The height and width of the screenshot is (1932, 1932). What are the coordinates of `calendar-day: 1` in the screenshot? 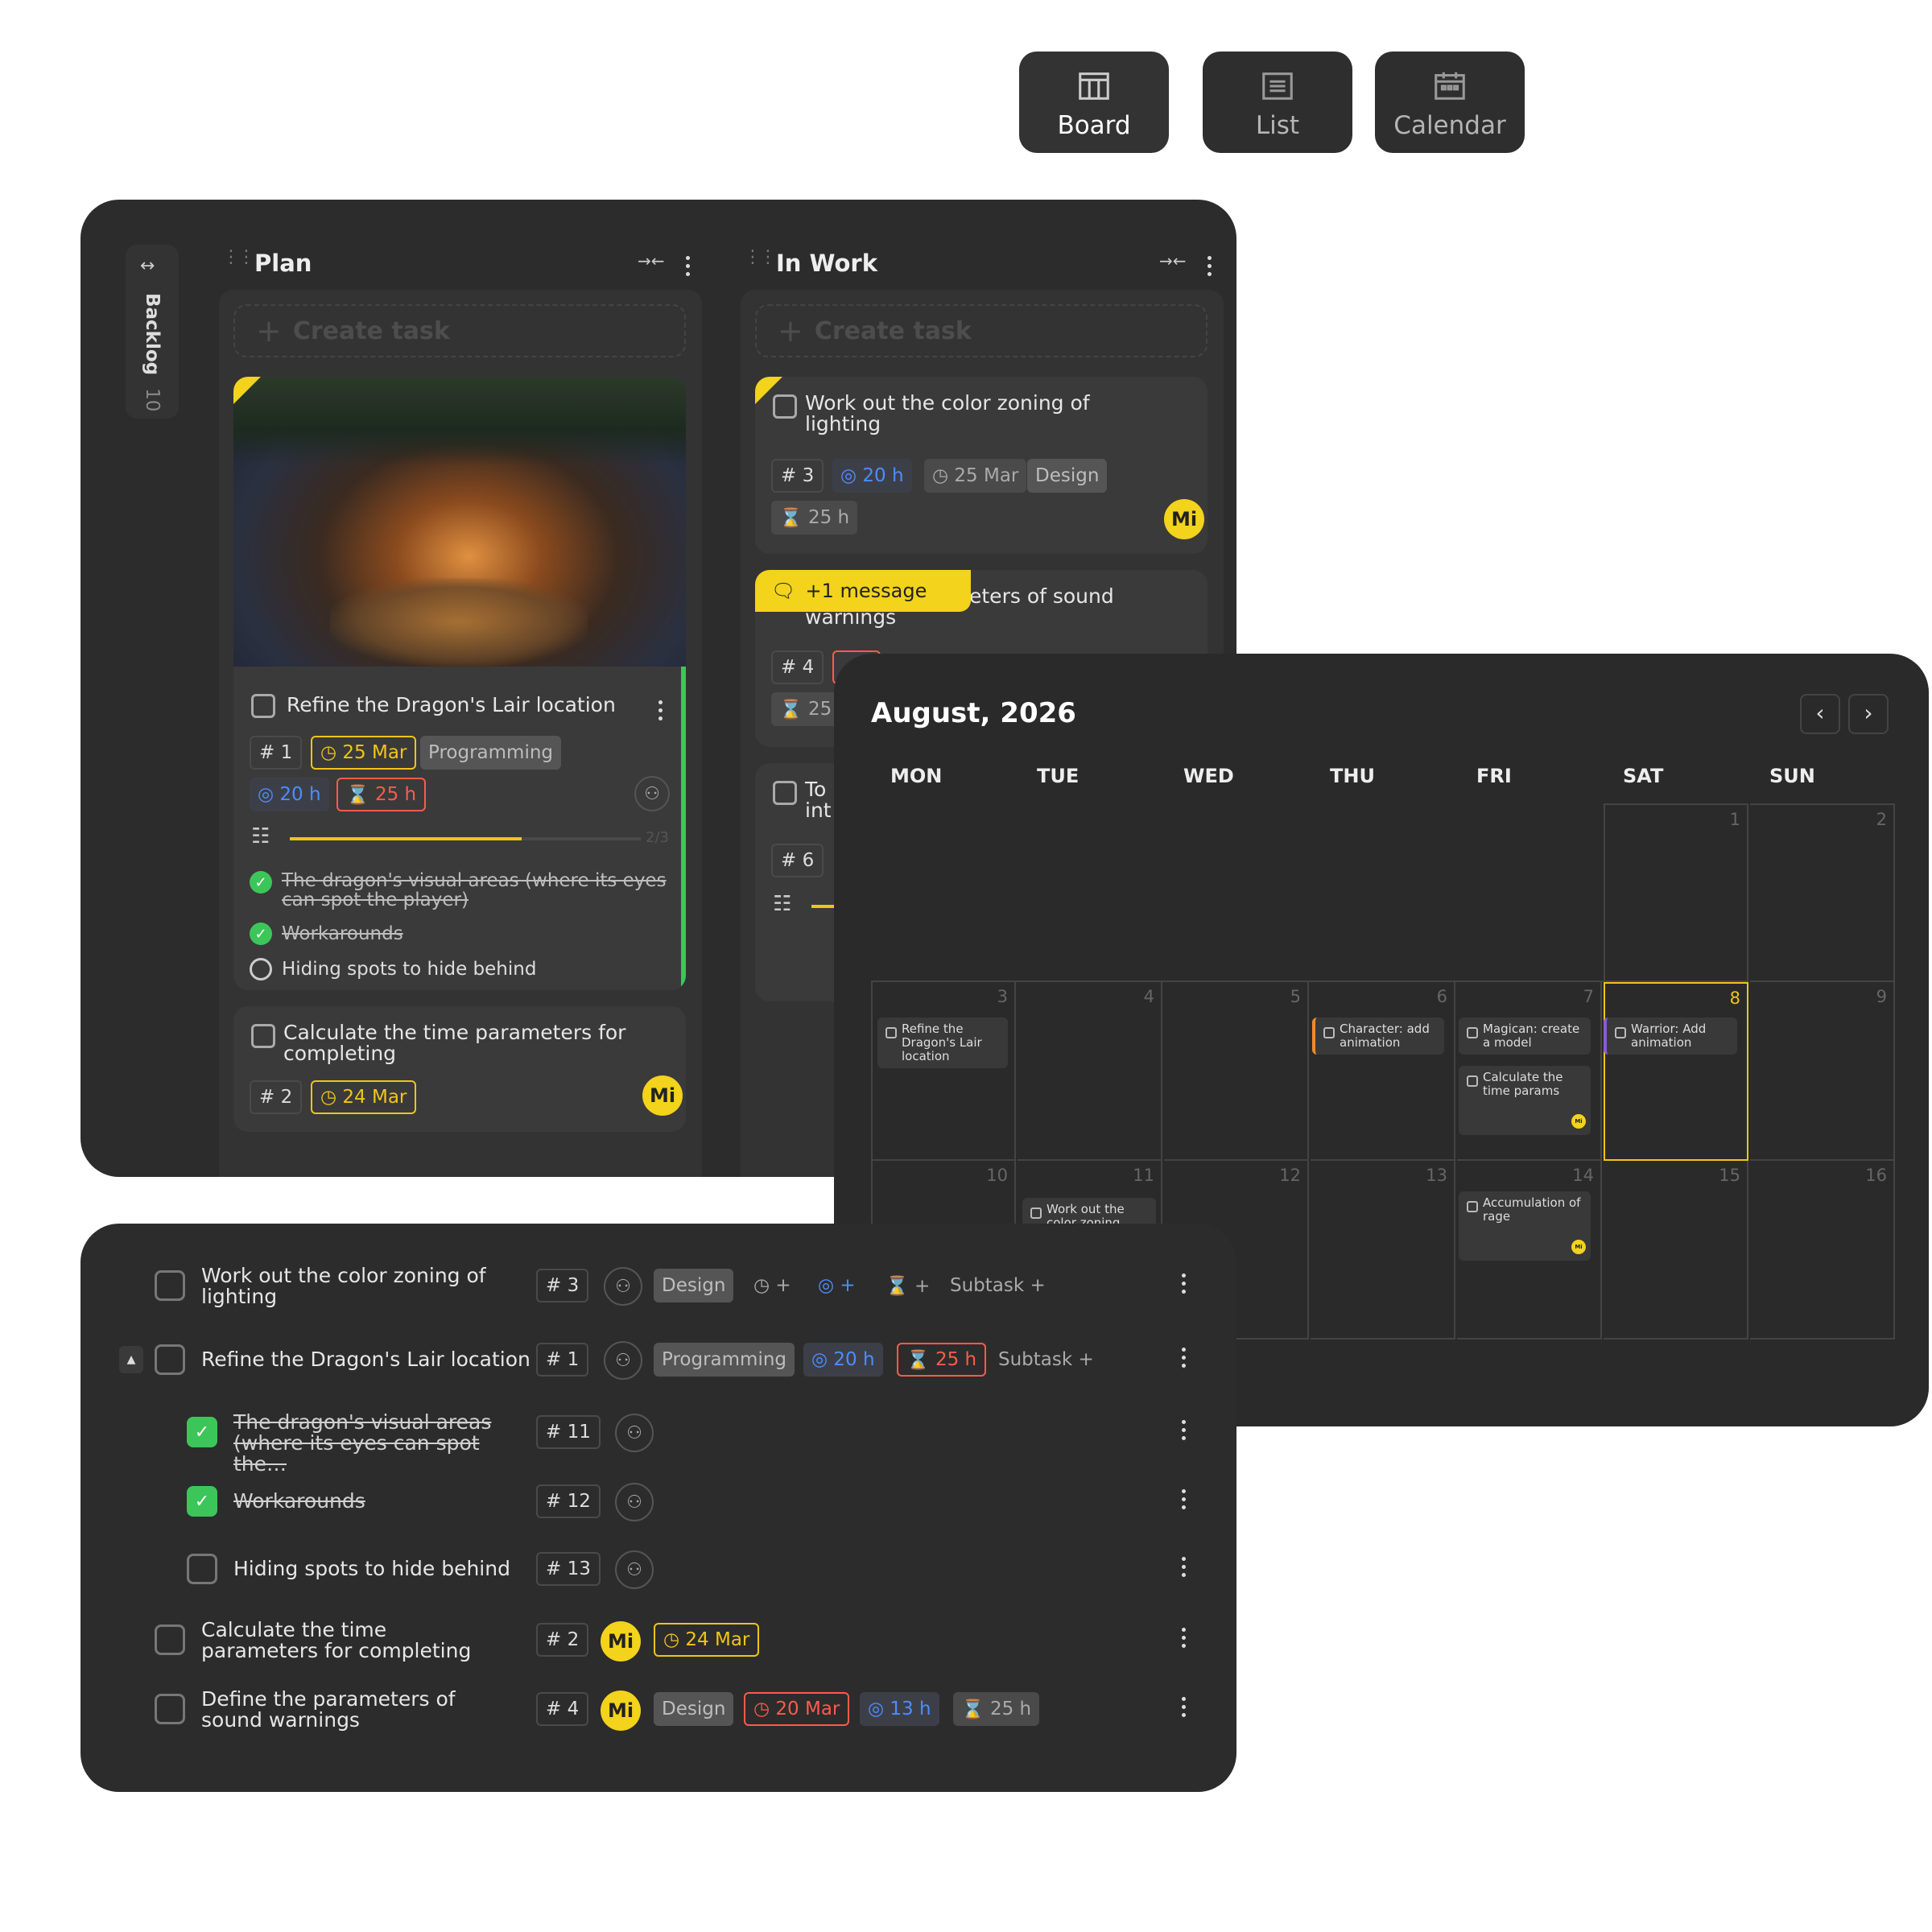 It's located at (1676, 892).